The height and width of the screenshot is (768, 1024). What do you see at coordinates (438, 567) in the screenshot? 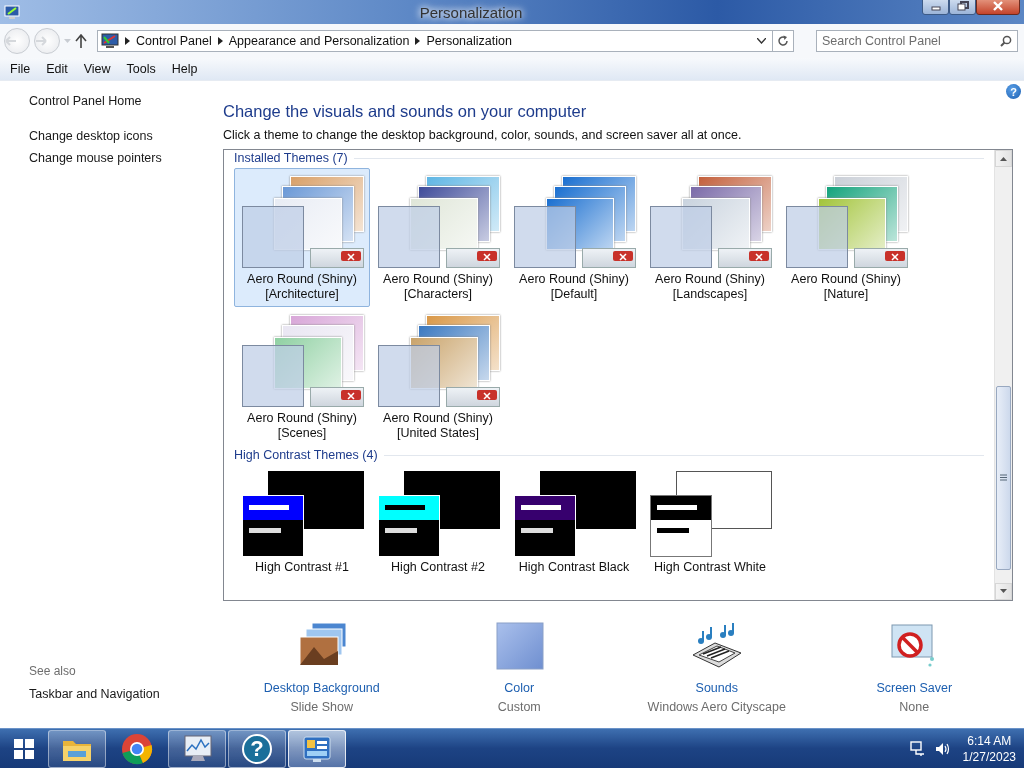
I see `theme-name: High Contrast #2` at bounding box center [438, 567].